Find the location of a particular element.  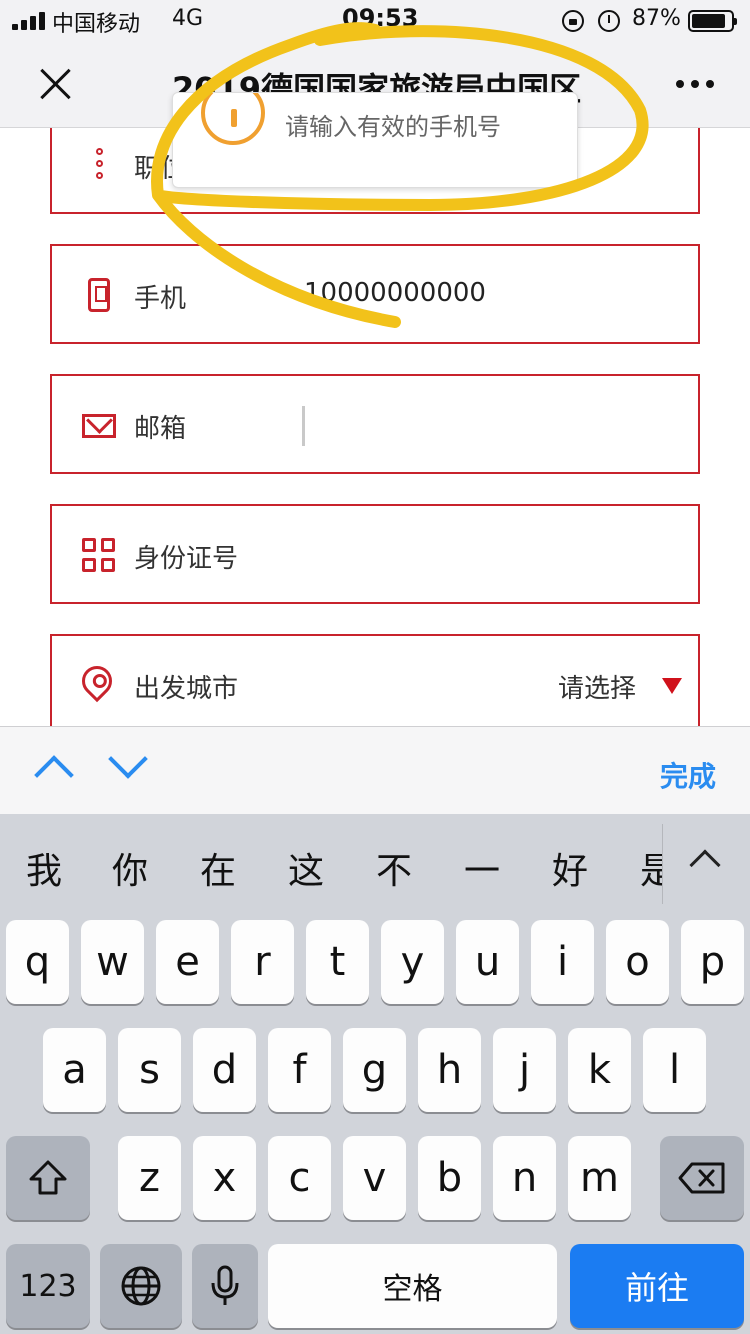

key: o is located at coordinates (637, 962).